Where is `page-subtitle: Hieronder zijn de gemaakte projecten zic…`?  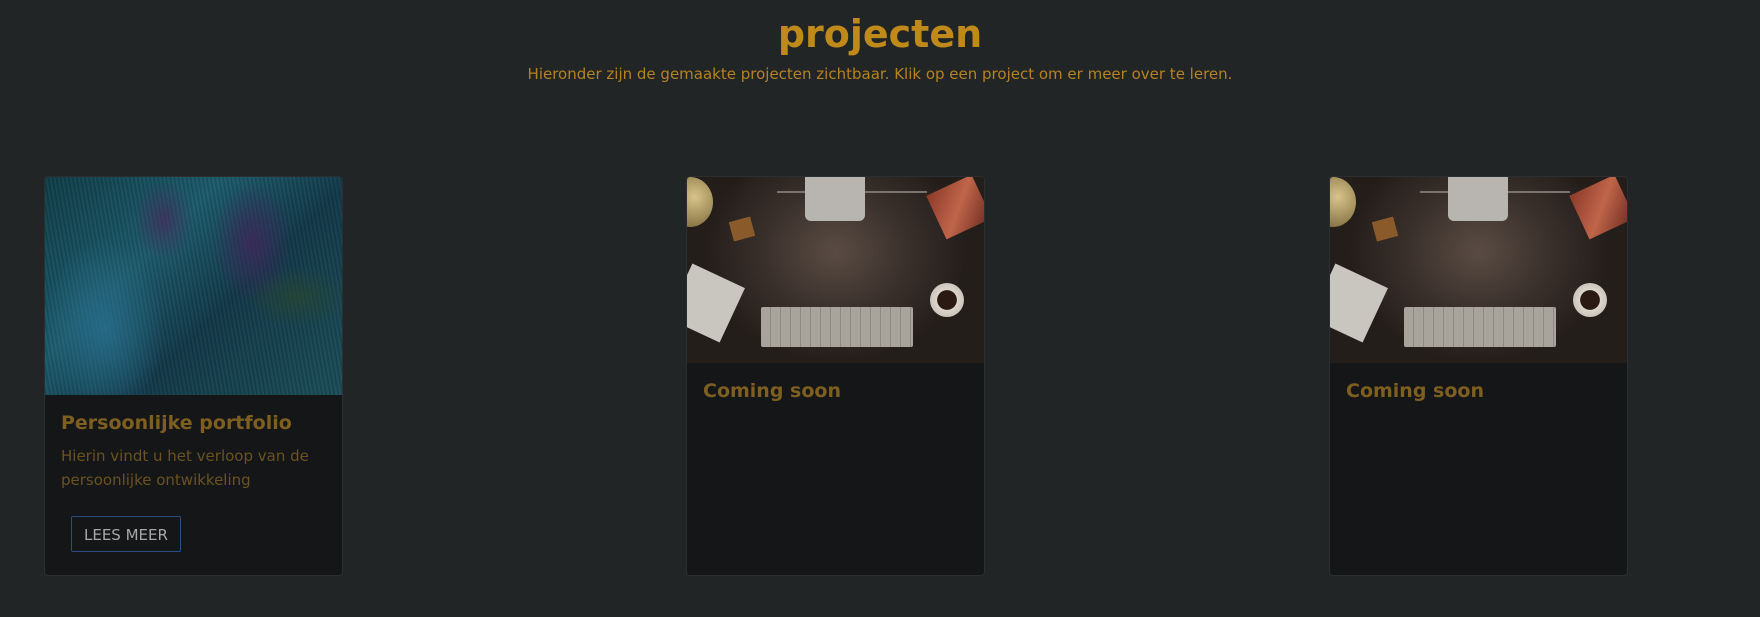
page-subtitle: Hieronder zijn de gemaakte projecten zic… is located at coordinates (880, 74).